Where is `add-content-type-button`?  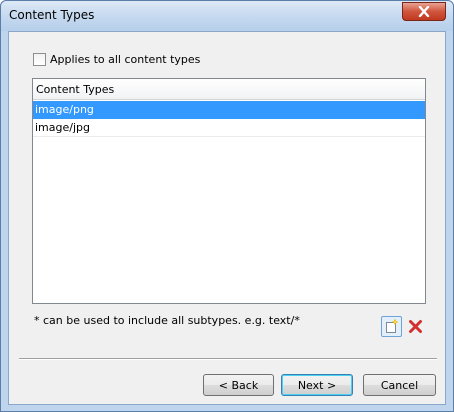
add-content-type-button is located at coordinates (391, 326).